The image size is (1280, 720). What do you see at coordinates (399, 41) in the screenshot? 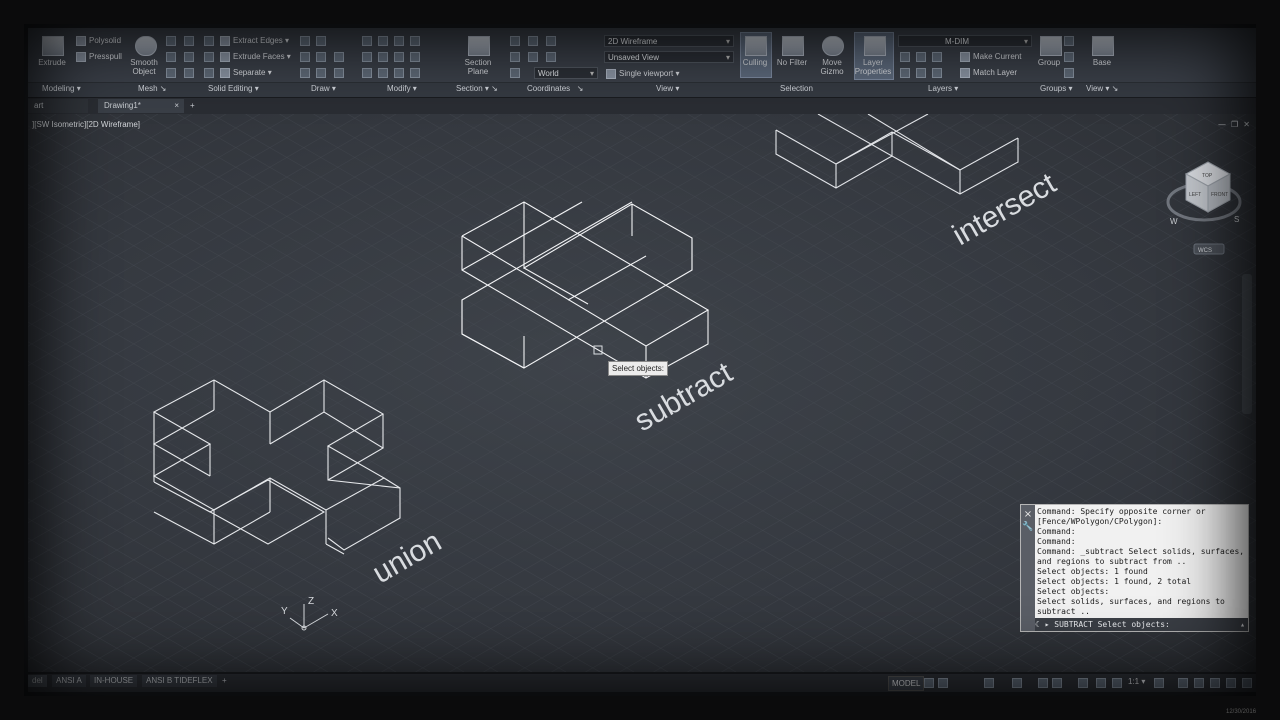
I see `copy-icon` at bounding box center [399, 41].